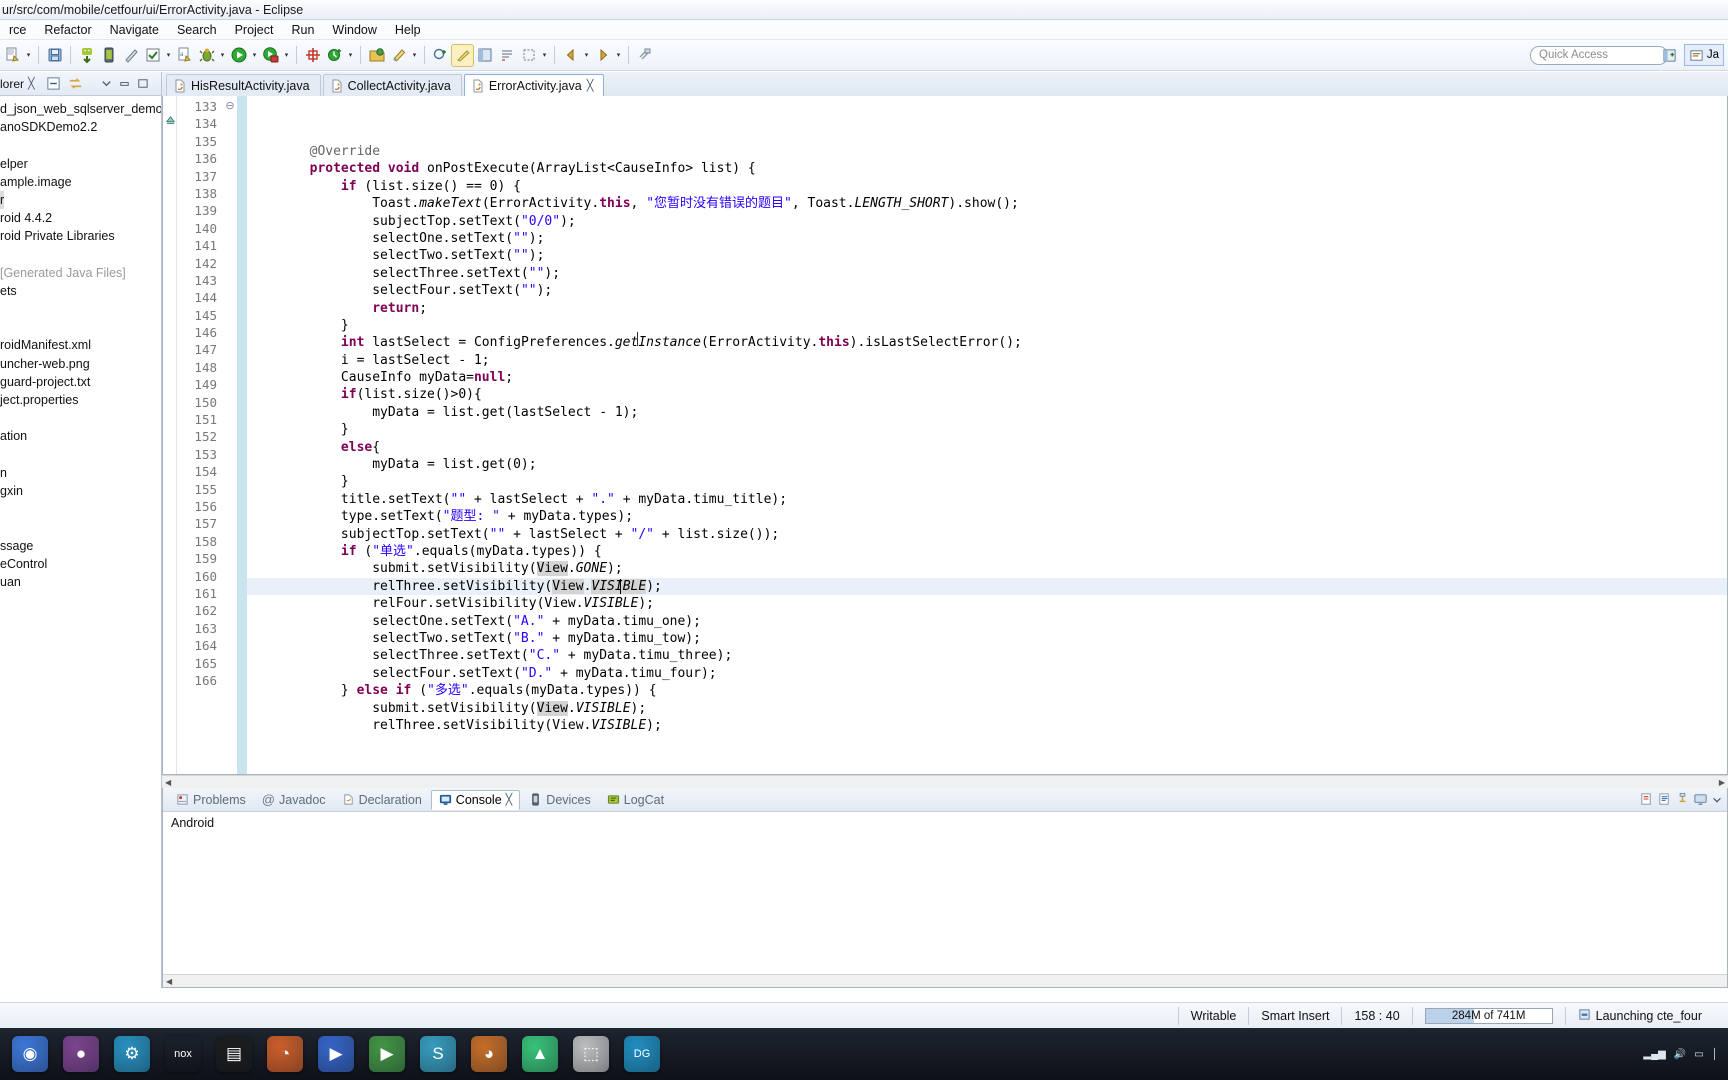  I want to click on eclipse-icon: ◕, so click(489, 1054).